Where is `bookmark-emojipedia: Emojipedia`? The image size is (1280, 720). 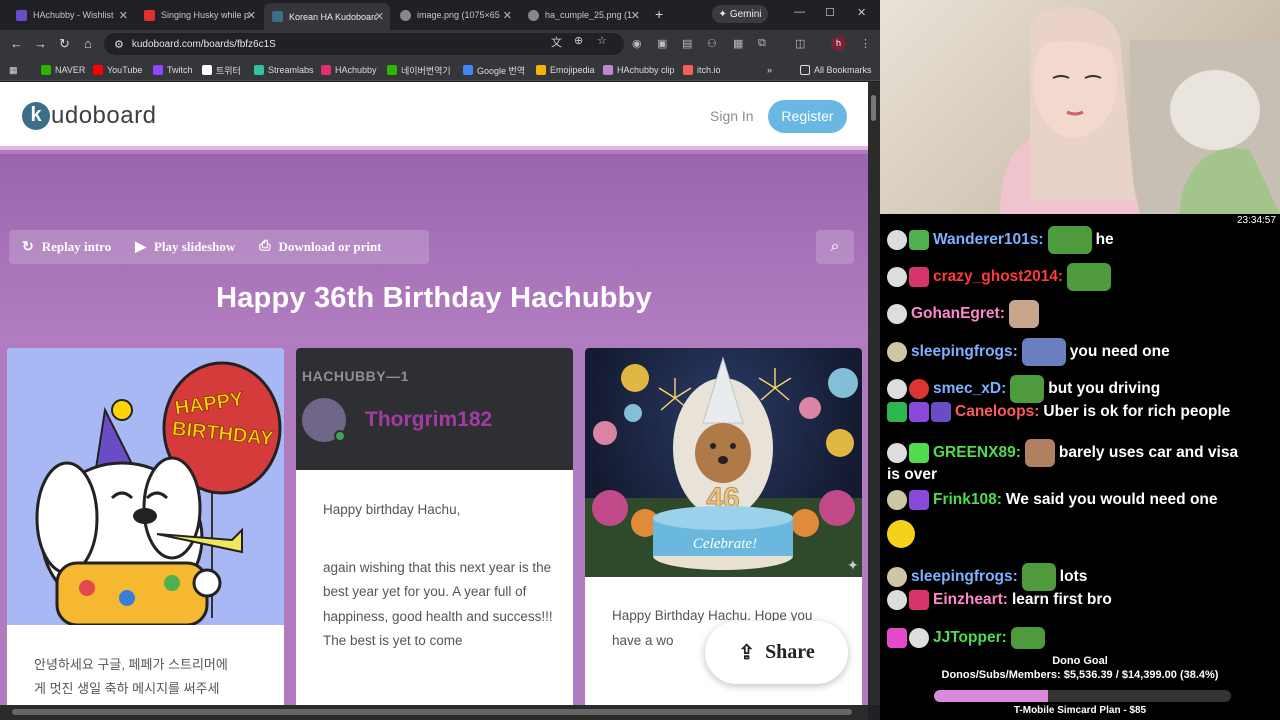
bookmark-emojipedia: Emojipedia is located at coordinates (565, 70).